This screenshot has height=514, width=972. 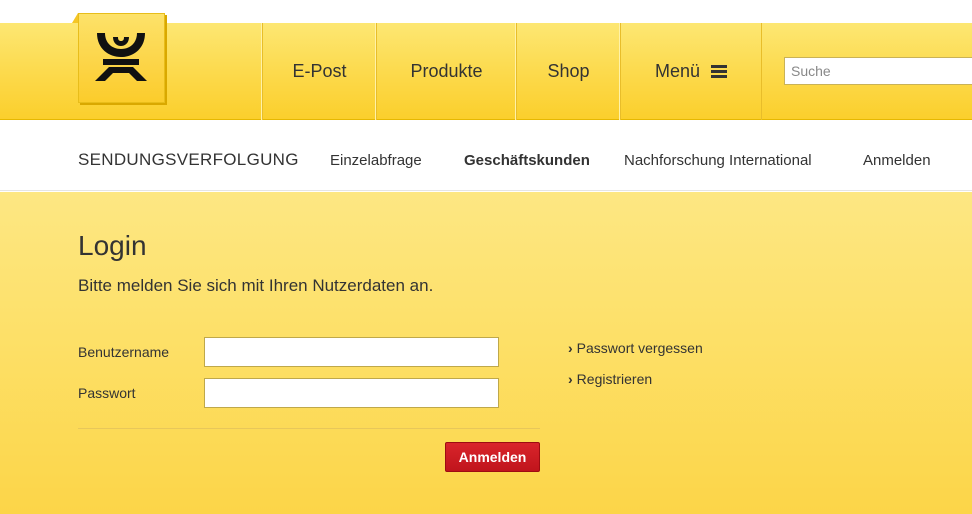 I want to click on subnav-nachforschung-international: Nachforschung International, so click(x=718, y=160).